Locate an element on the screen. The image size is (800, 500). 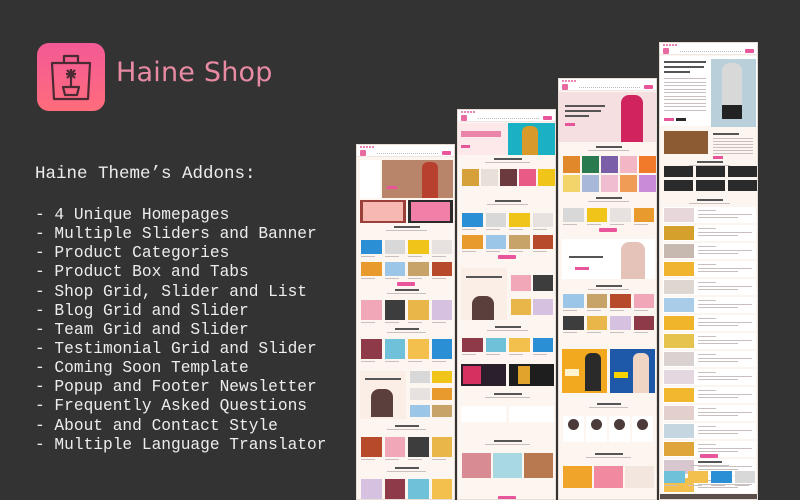
hero-title is located at coordinates (577, 116).